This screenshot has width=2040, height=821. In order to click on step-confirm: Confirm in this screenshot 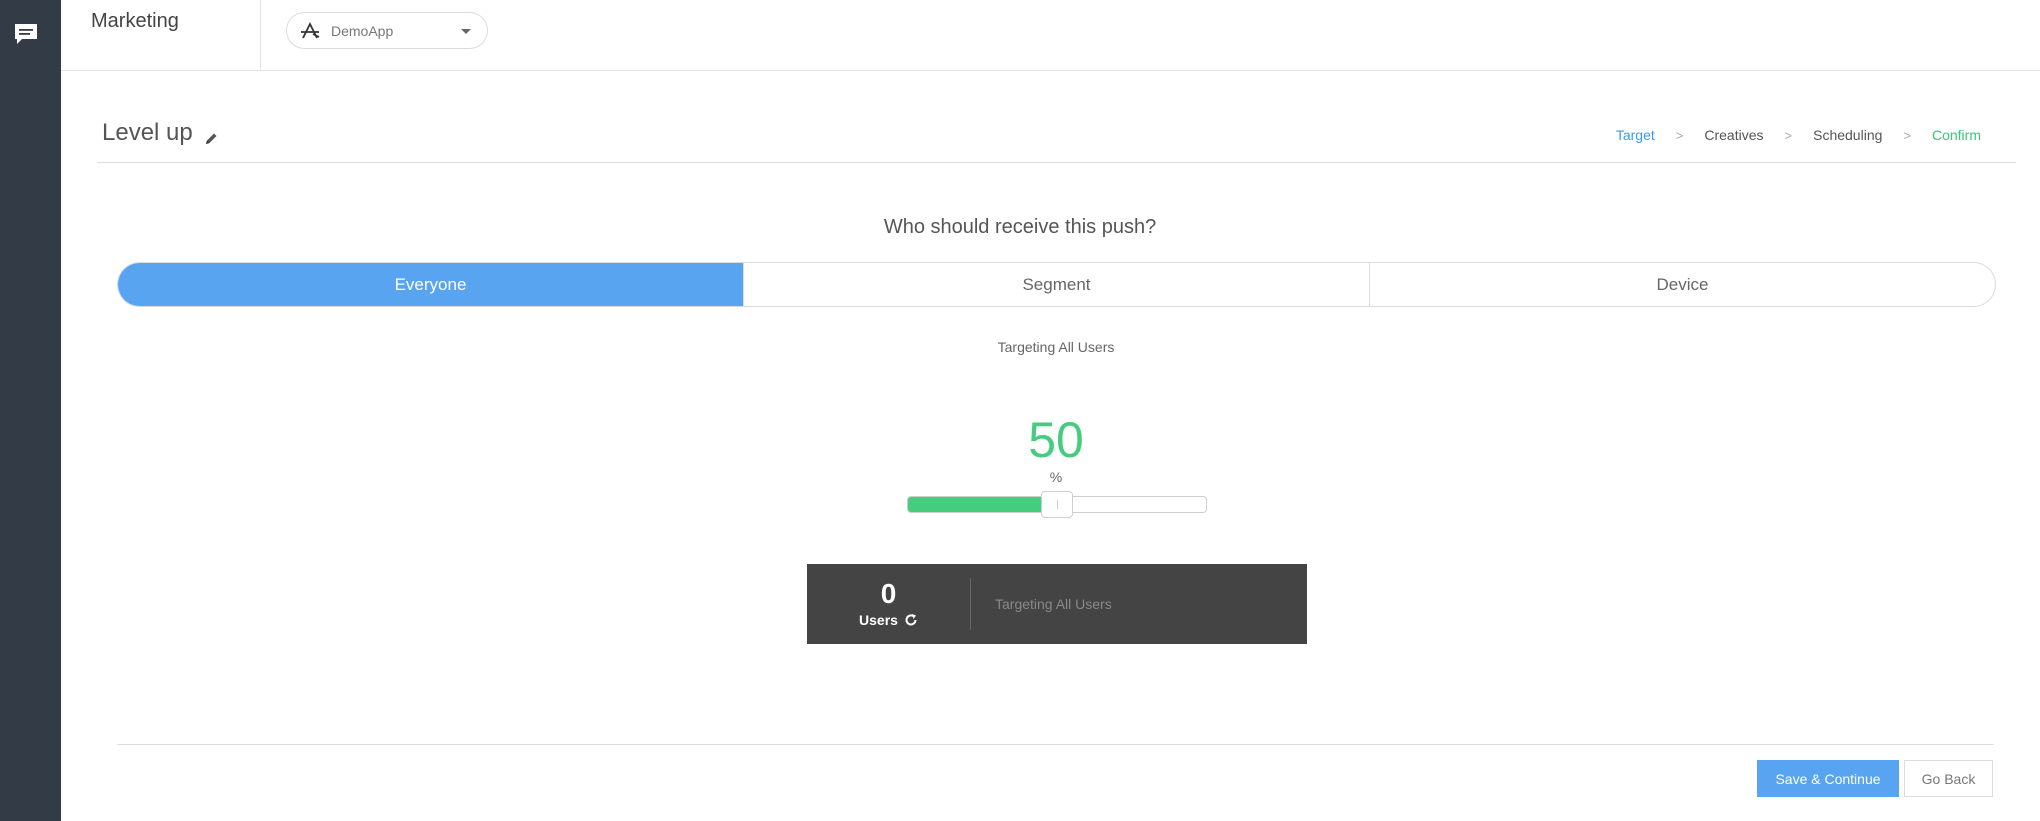, I will do `click(1956, 135)`.